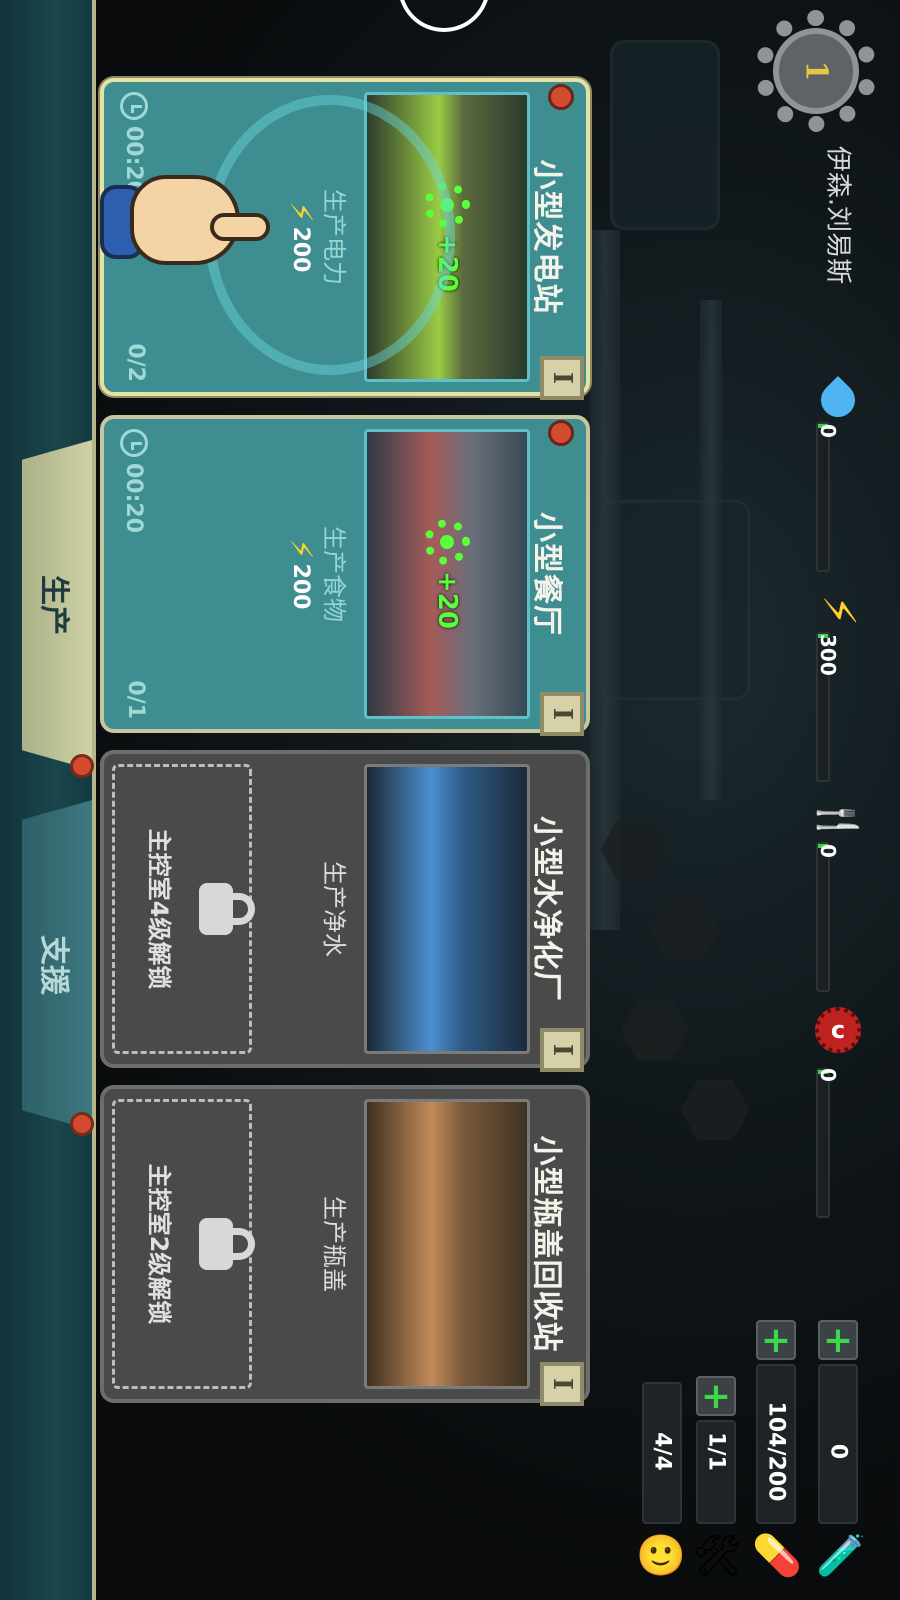  I want to click on cost-value: 200, so click(300, 586).